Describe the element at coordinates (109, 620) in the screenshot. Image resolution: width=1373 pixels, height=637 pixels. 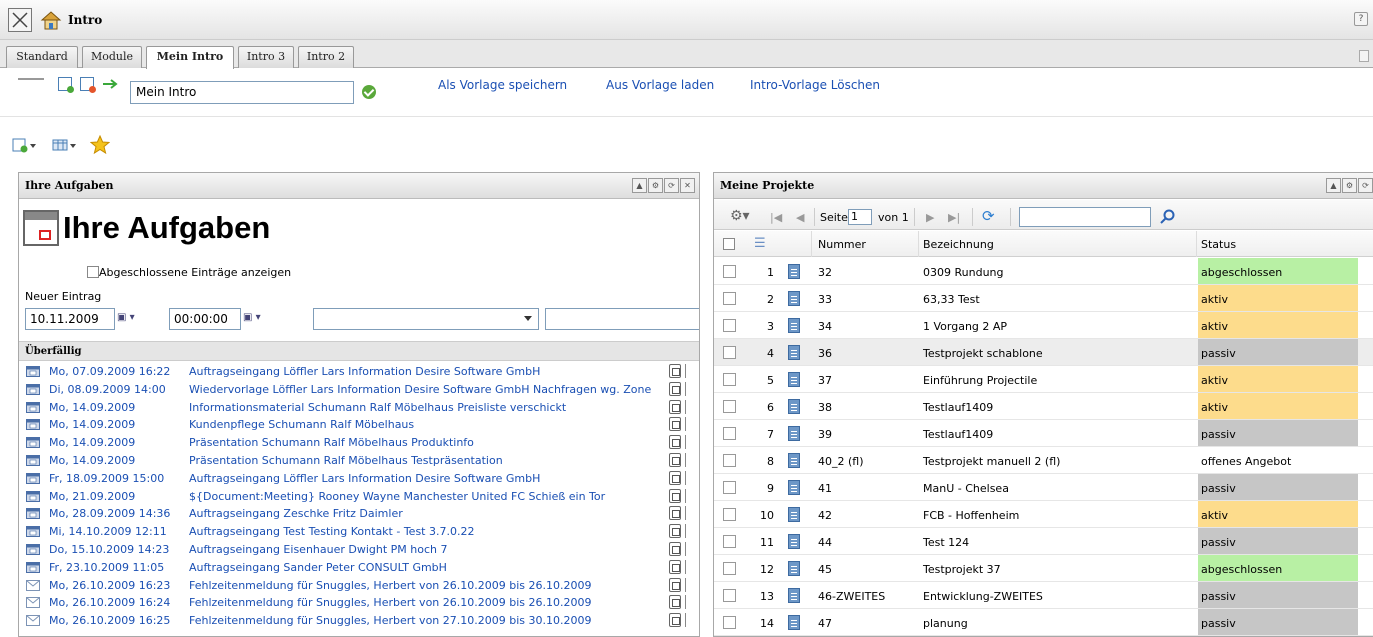
I see `task-date: Mo, 26.10.2009 16:25` at that location.